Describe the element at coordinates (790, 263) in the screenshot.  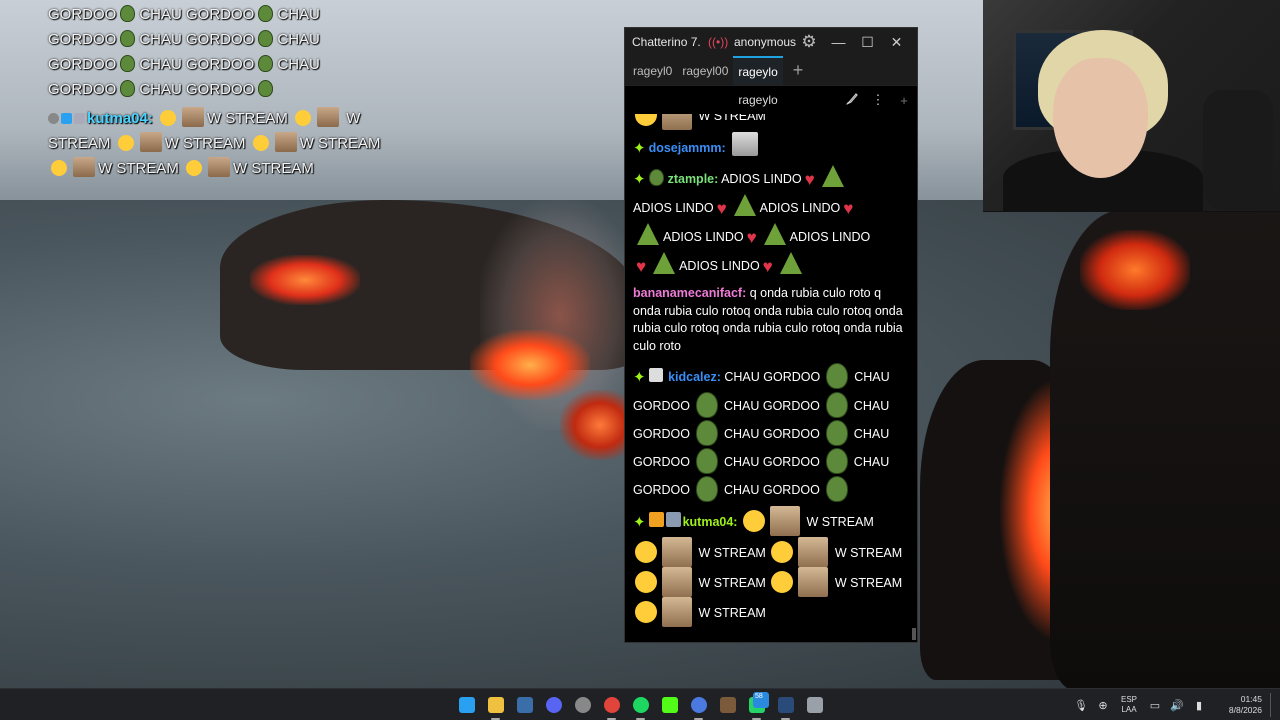
I see `pepe-tree-emote-icon` at that location.